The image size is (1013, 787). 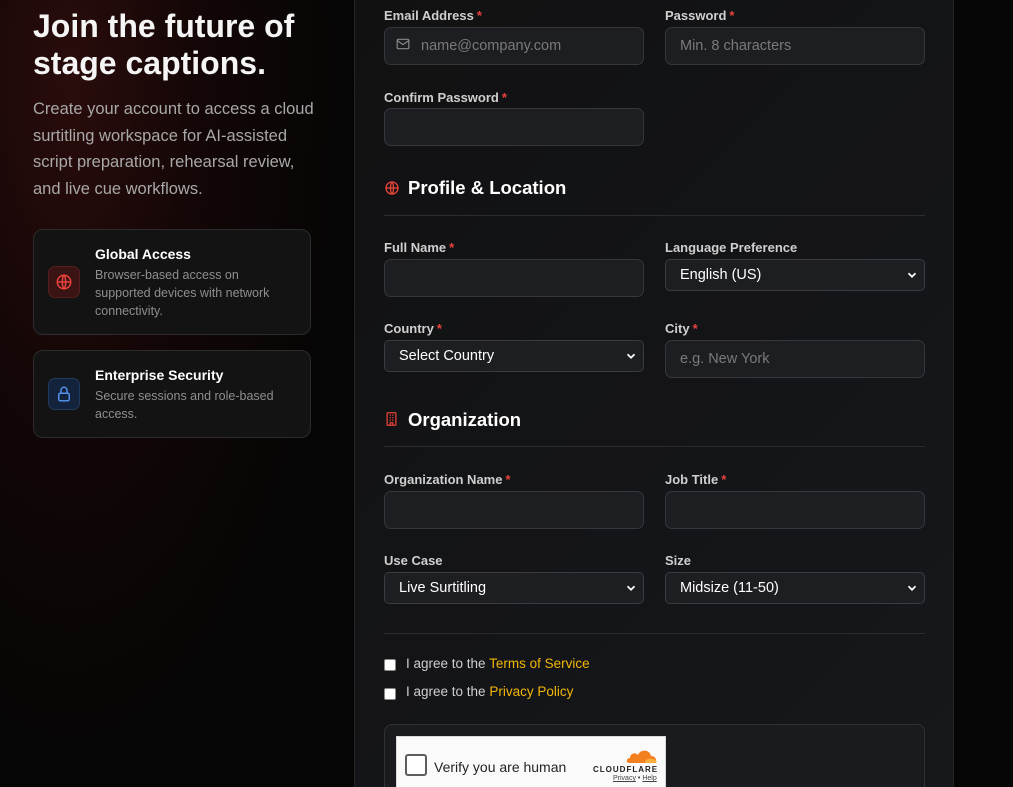 I want to click on captcha-privacy-link: Privacy, so click(x=624, y=778).